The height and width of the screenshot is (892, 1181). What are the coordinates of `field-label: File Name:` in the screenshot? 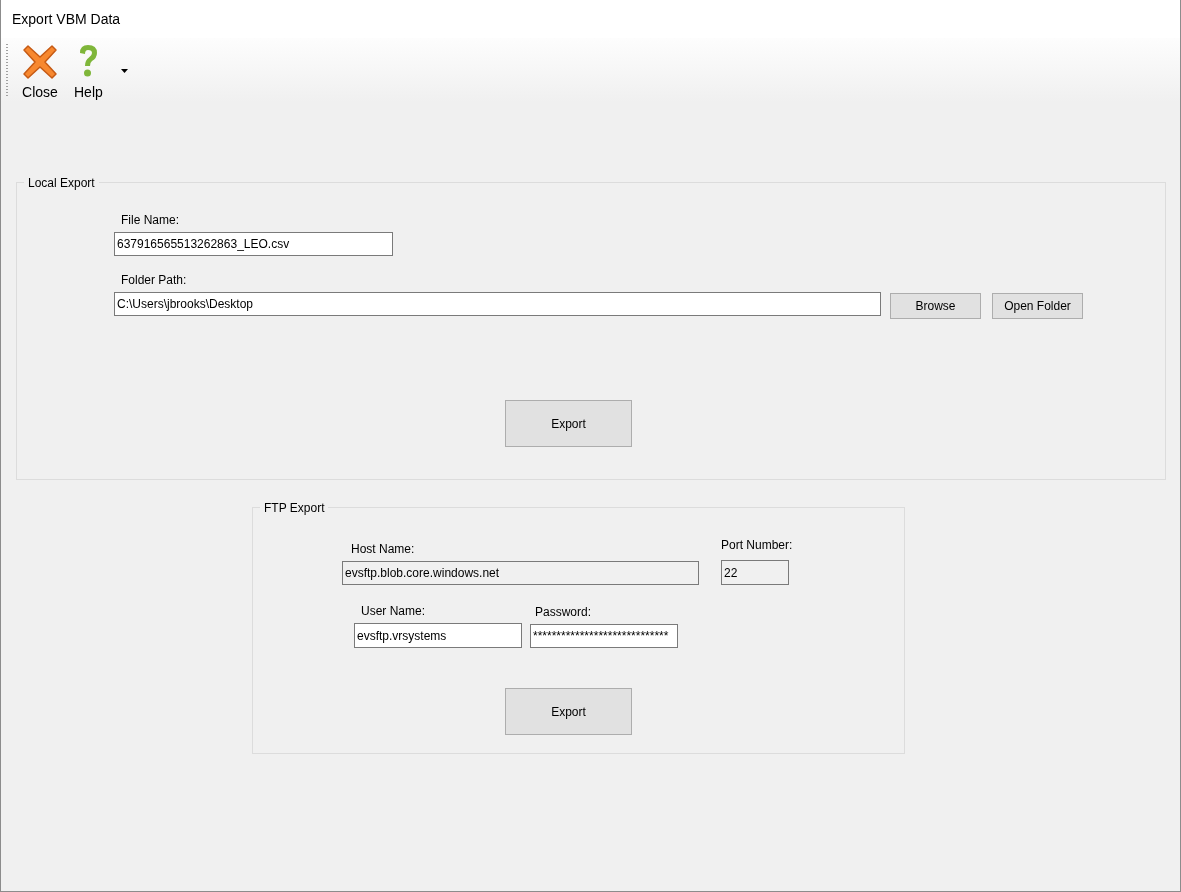 It's located at (150, 220).